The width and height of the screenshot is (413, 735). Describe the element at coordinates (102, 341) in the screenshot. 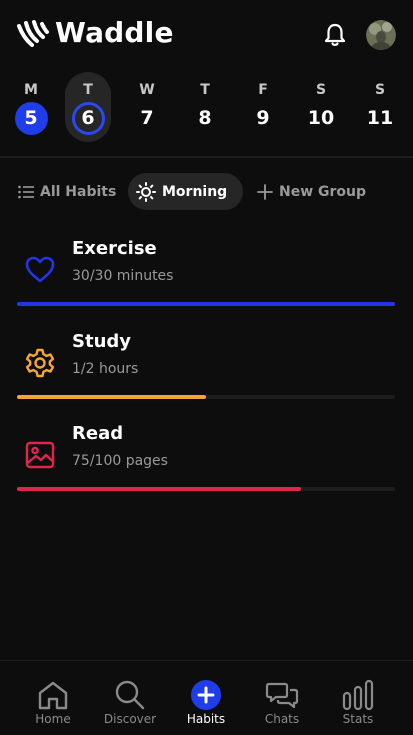

I see `habit-name: Study` at that location.